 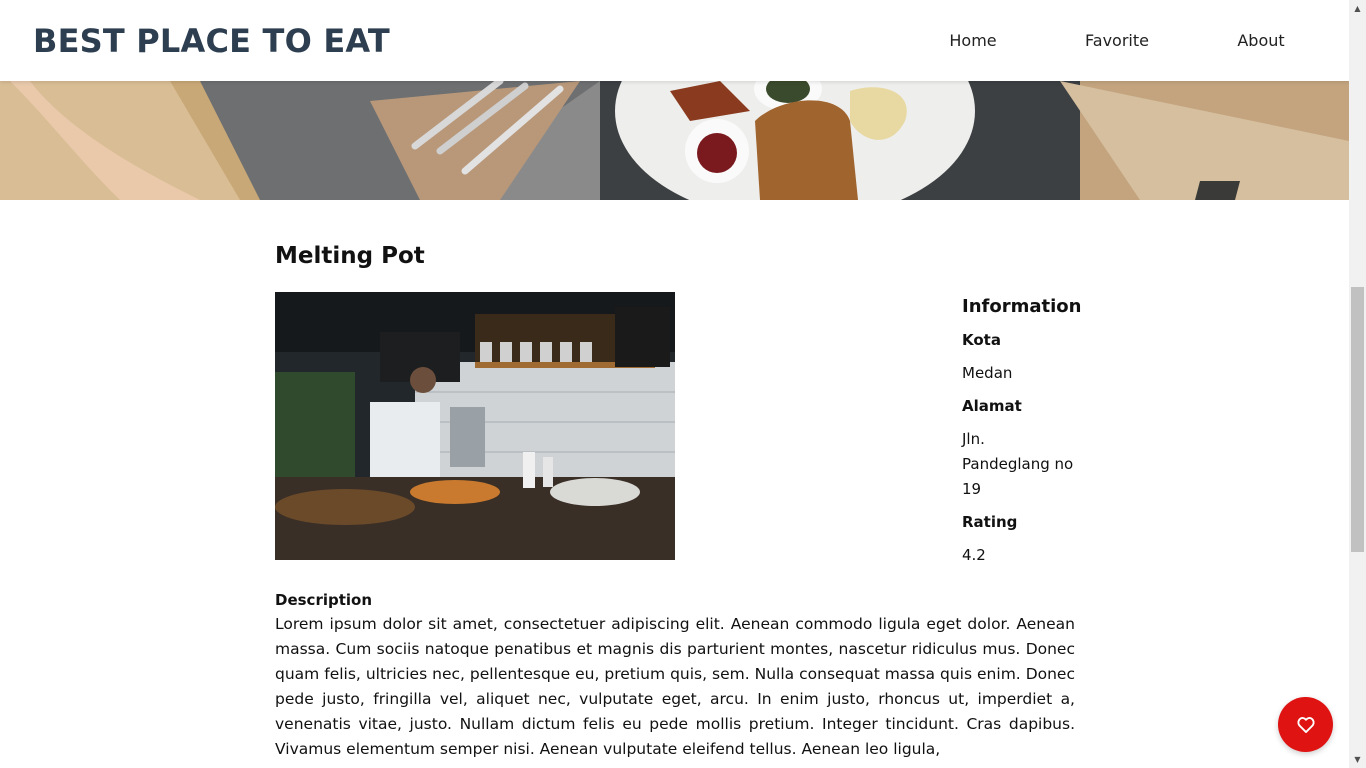 I want to click on city-value: Medan, so click(x=987, y=373).